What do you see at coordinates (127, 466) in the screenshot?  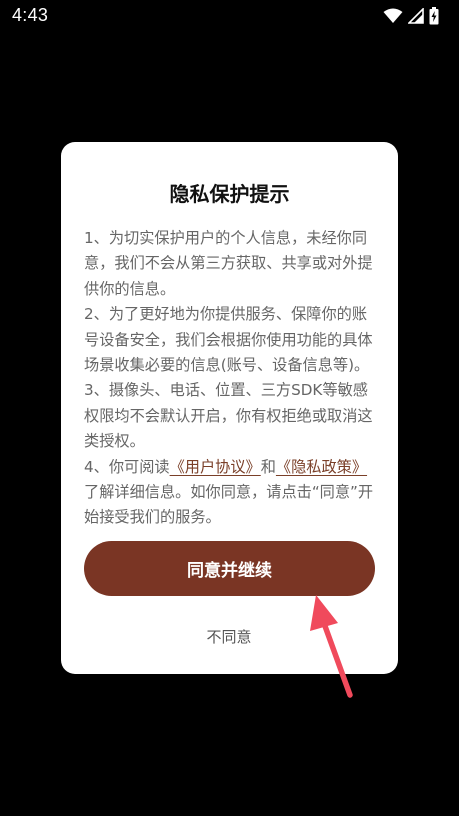 I see `paragraph-4-prefix: 4、你可阅读` at bounding box center [127, 466].